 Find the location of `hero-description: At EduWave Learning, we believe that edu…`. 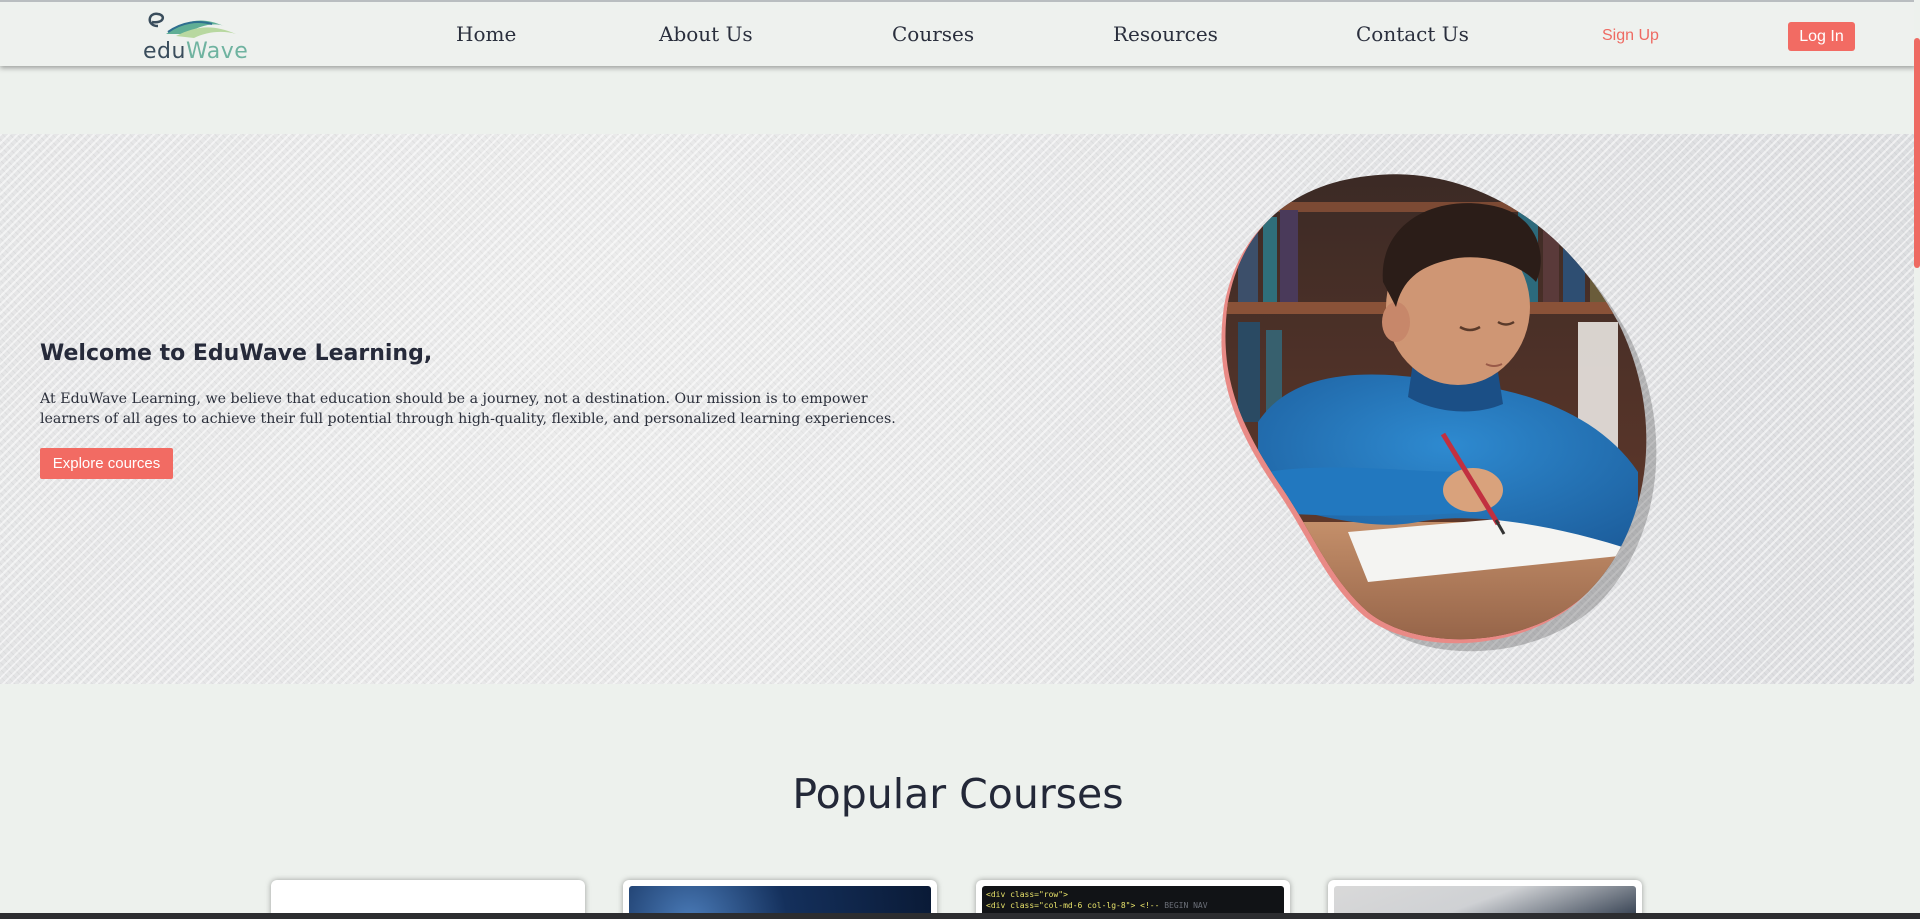

hero-description: At EduWave Learning, we believe that edu… is located at coordinates (468, 409).